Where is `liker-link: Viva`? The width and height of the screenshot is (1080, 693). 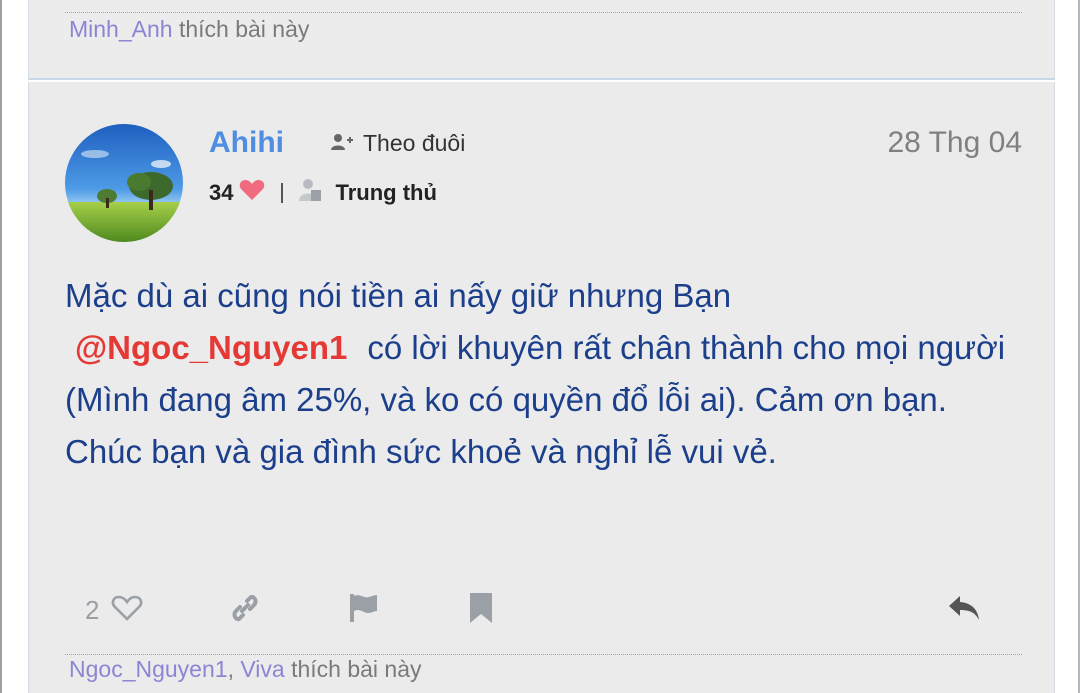
liker-link: Viva is located at coordinates (262, 669).